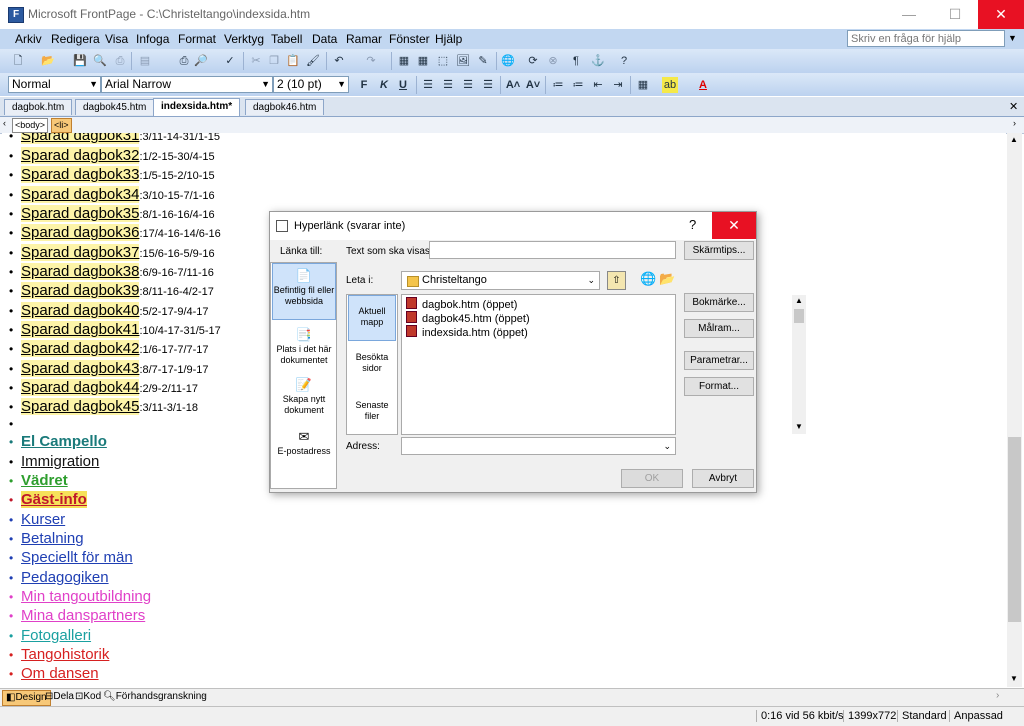 This screenshot has width=1024, height=726. I want to click on nav-link-speciellt-for-man: Speciellt för män, so click(77, 557).